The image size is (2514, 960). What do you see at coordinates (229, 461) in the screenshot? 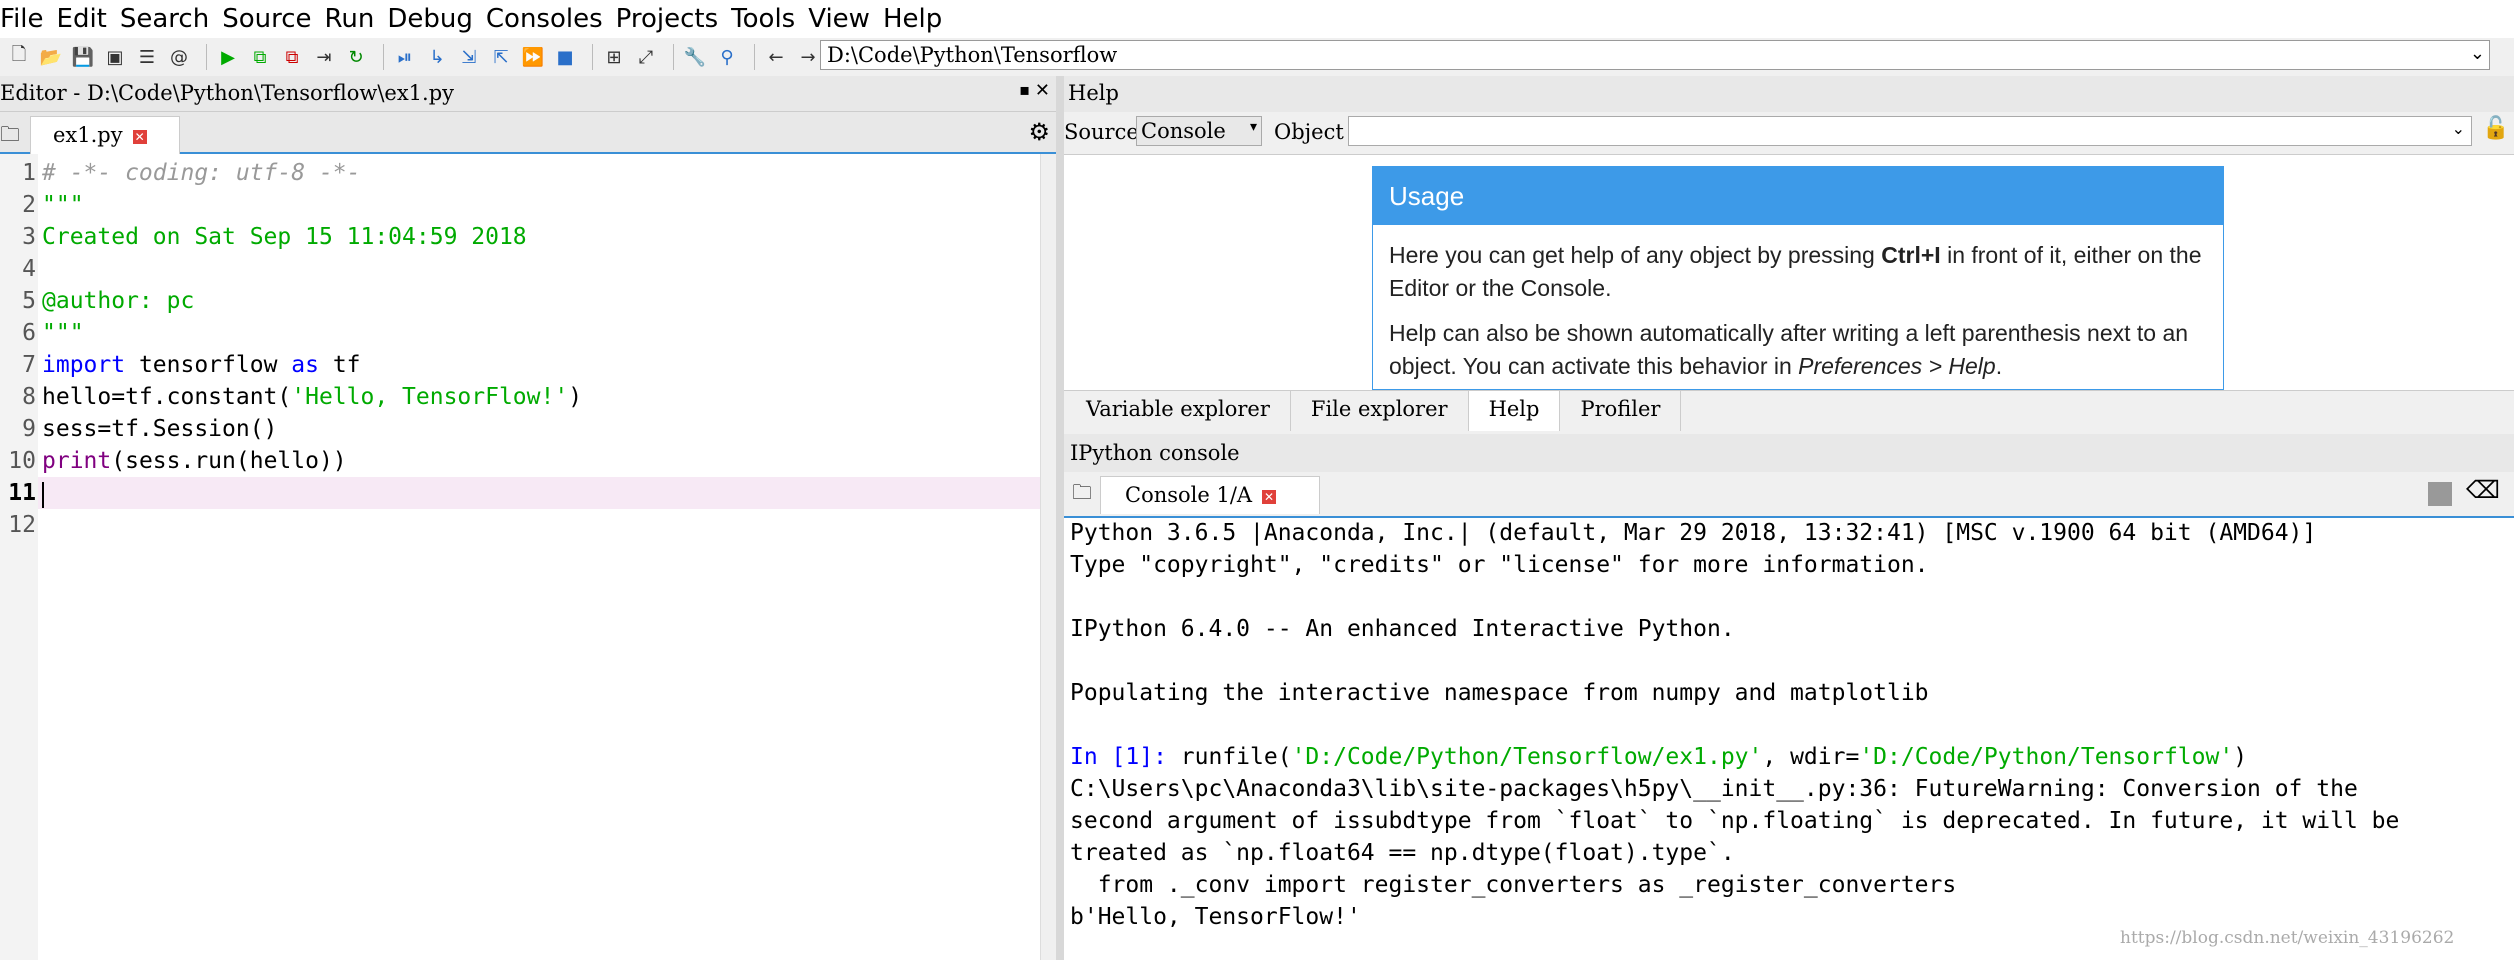
I see `code-token: (sess.run(hello))` at bounding box center [229, 461].